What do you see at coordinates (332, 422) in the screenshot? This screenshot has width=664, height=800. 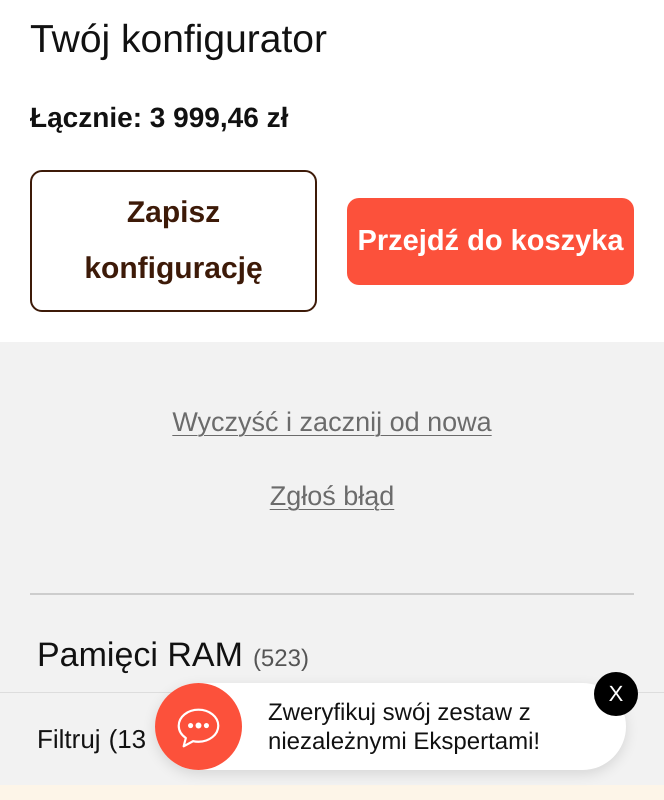 I see `reset-link: Wyczyść i zacznij od nowa` at bounding box center [332, 422].